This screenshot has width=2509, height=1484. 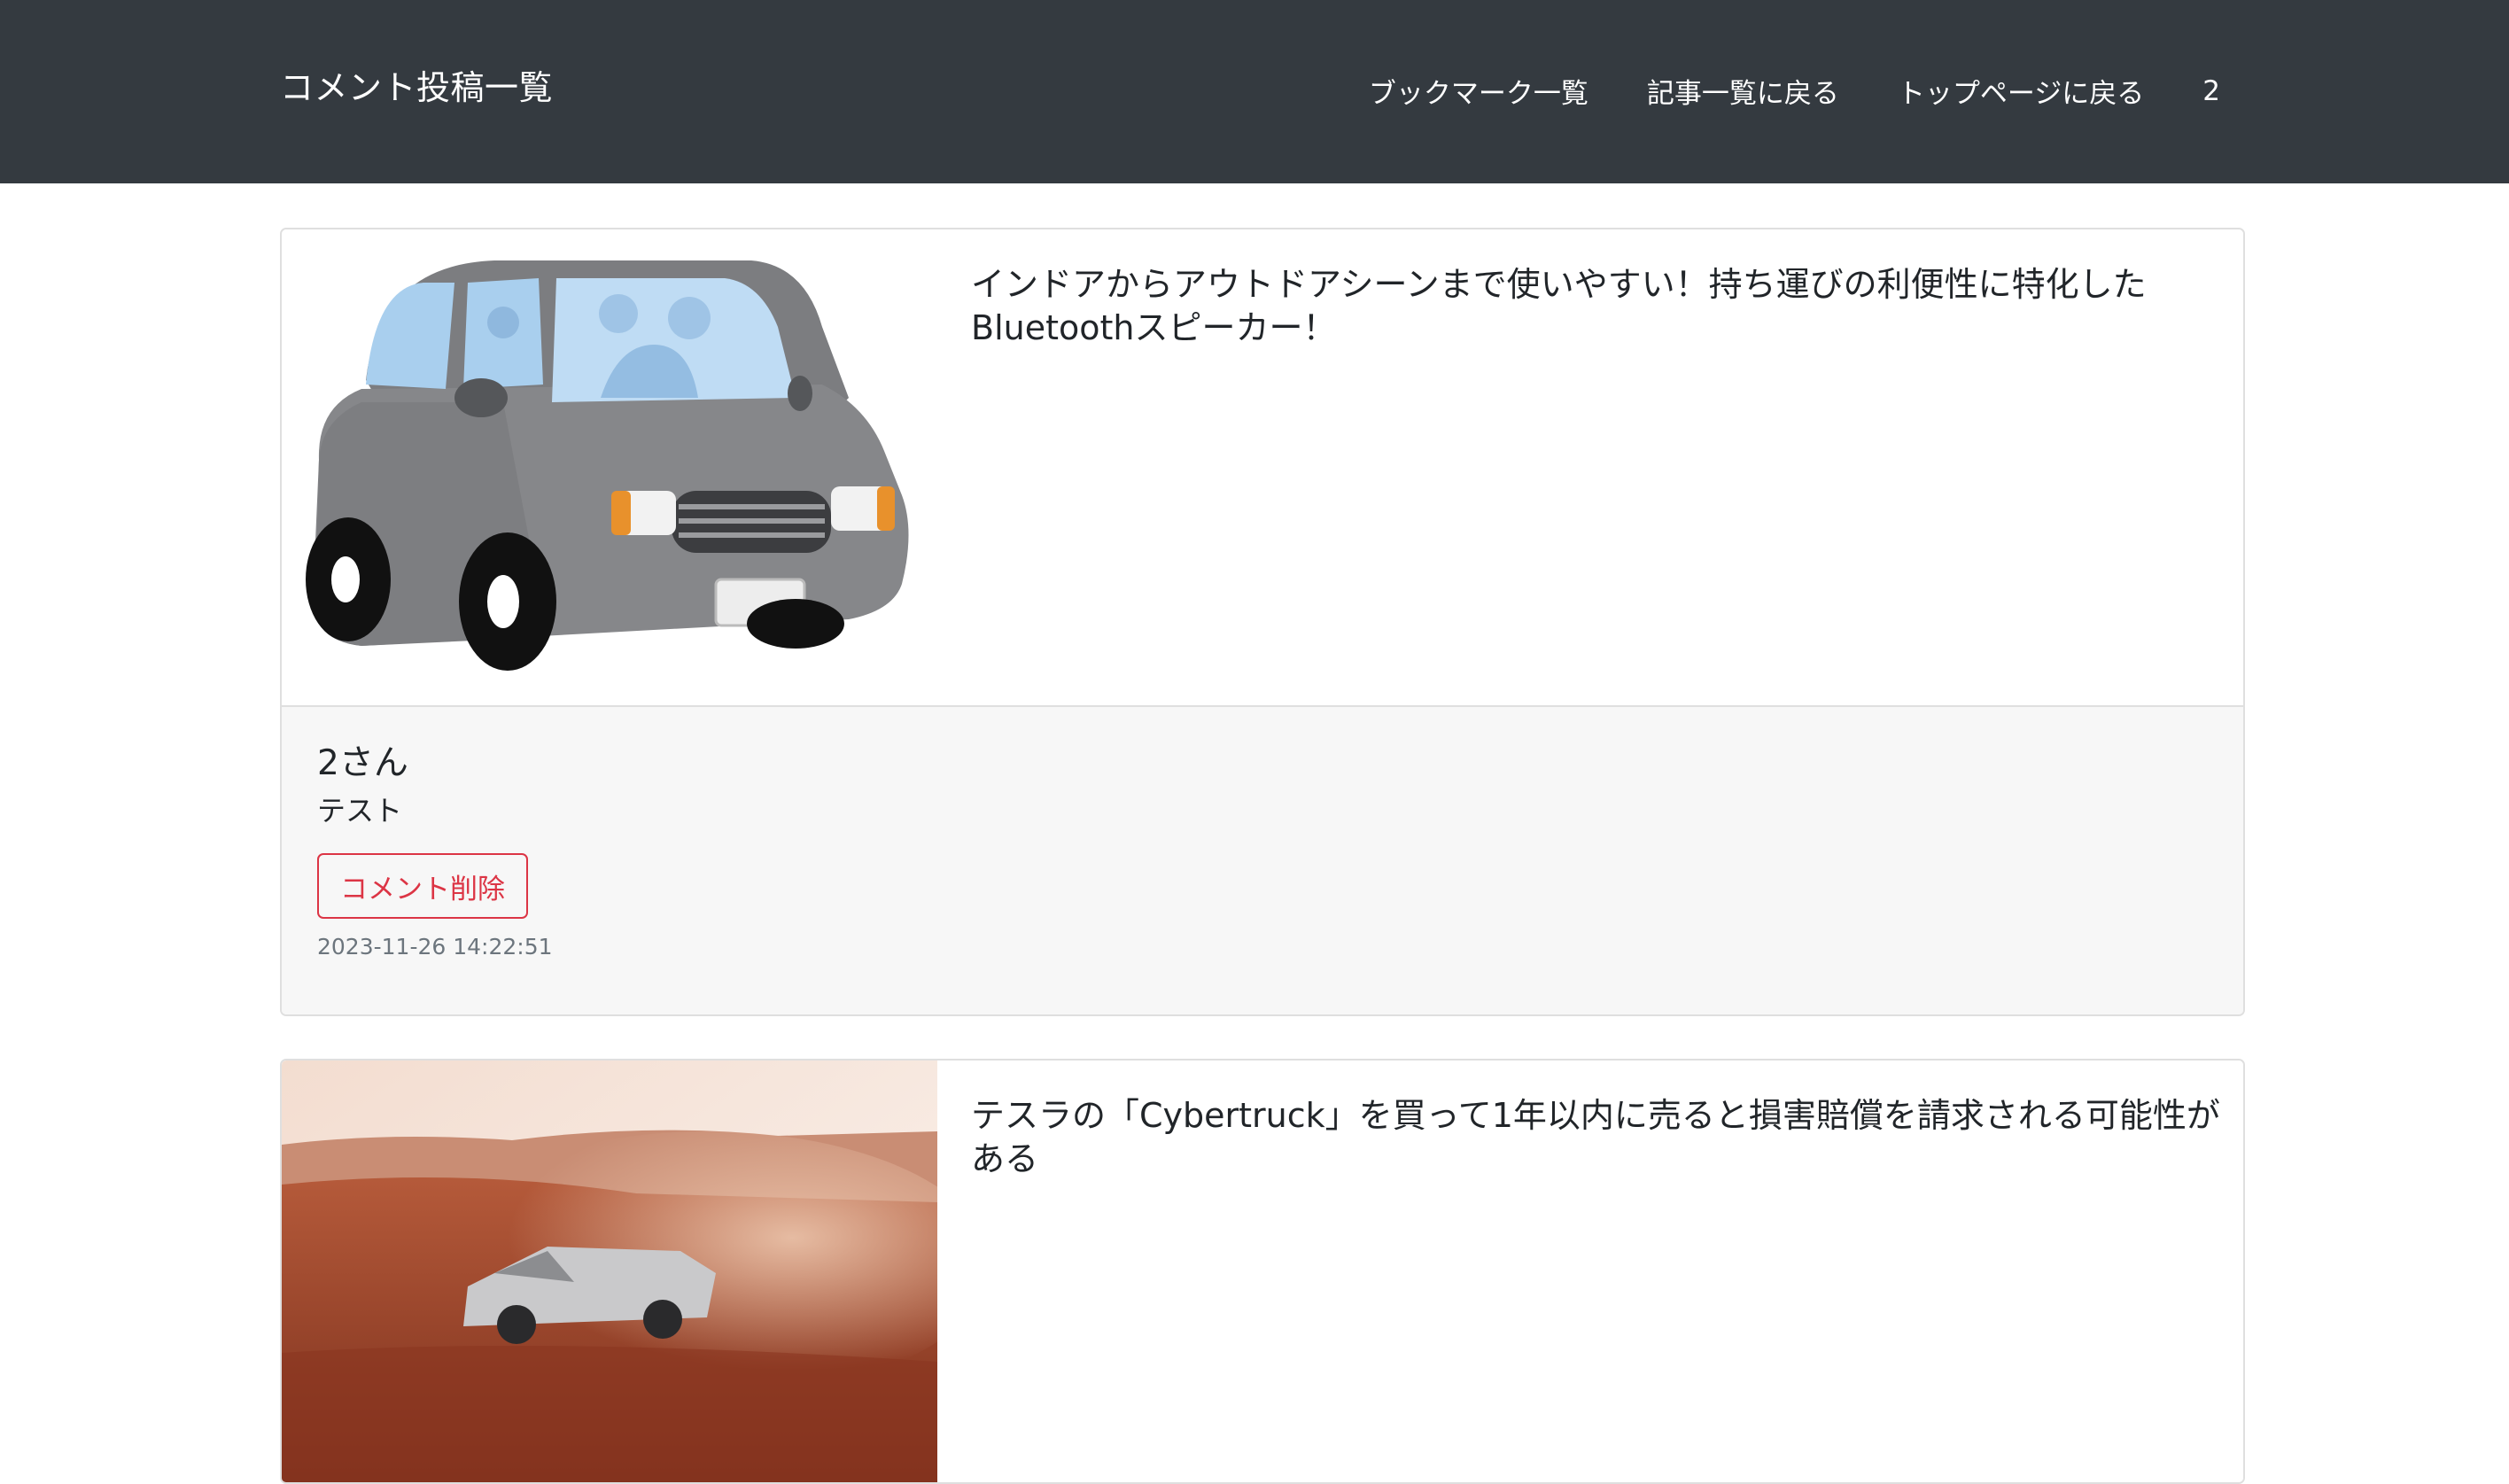 What do you see at coordinates (1479, 91) in the screenshot?
I see `nav-link-bookmarks: ブックマーク一覧` at bounding box center [1479, 91].